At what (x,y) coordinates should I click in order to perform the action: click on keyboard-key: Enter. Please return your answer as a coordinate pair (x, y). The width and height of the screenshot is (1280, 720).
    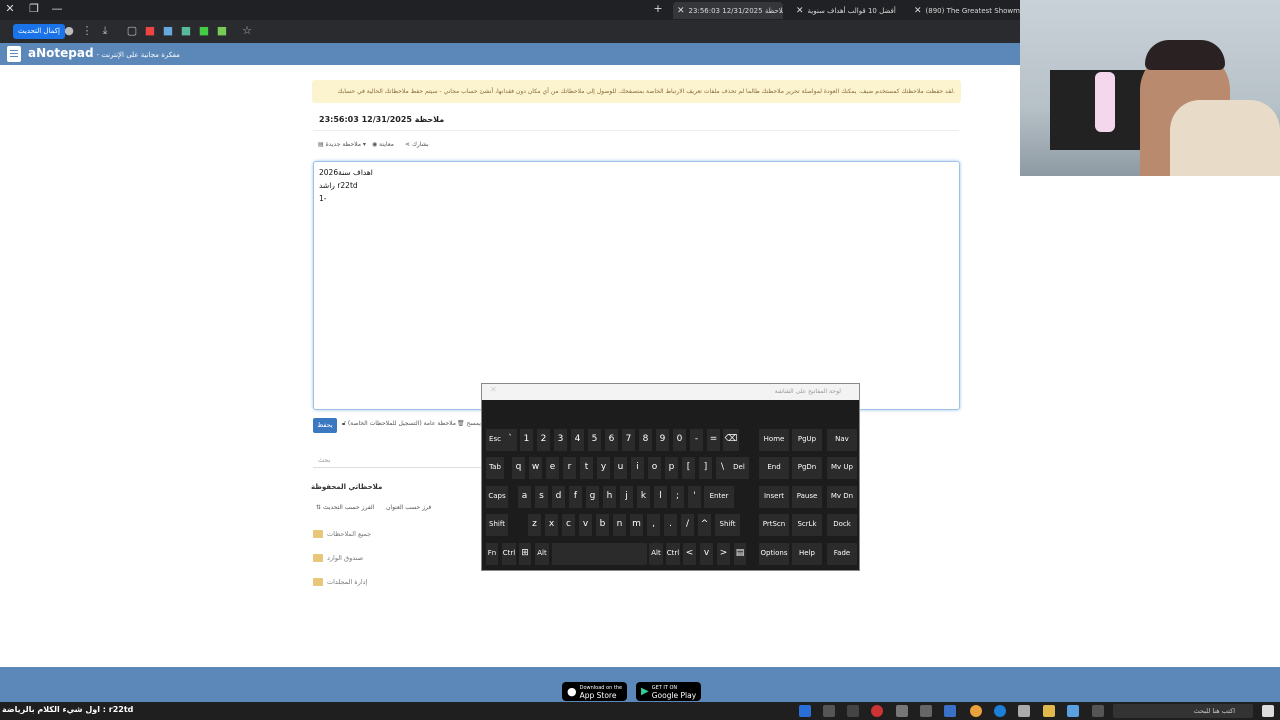
    Looking at the image, I should click on (719, 497).